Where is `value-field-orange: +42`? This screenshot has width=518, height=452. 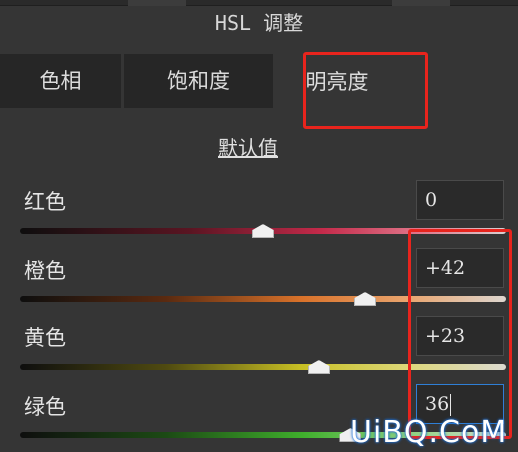 value-field-orange: +42 is located at coordinates (460, 268).